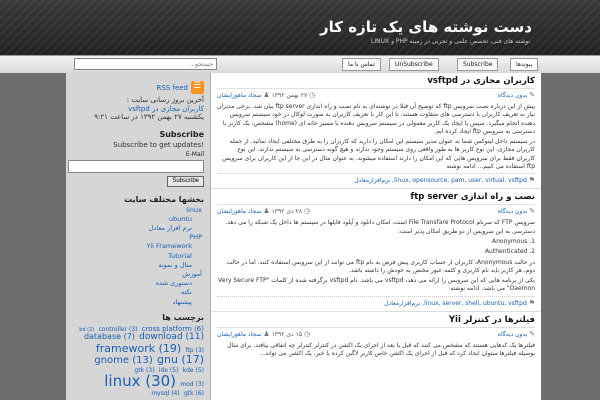 The width and height of the screenshot is (600, 400). I want to click on tag-link: gnome (13), so click(123, 360).